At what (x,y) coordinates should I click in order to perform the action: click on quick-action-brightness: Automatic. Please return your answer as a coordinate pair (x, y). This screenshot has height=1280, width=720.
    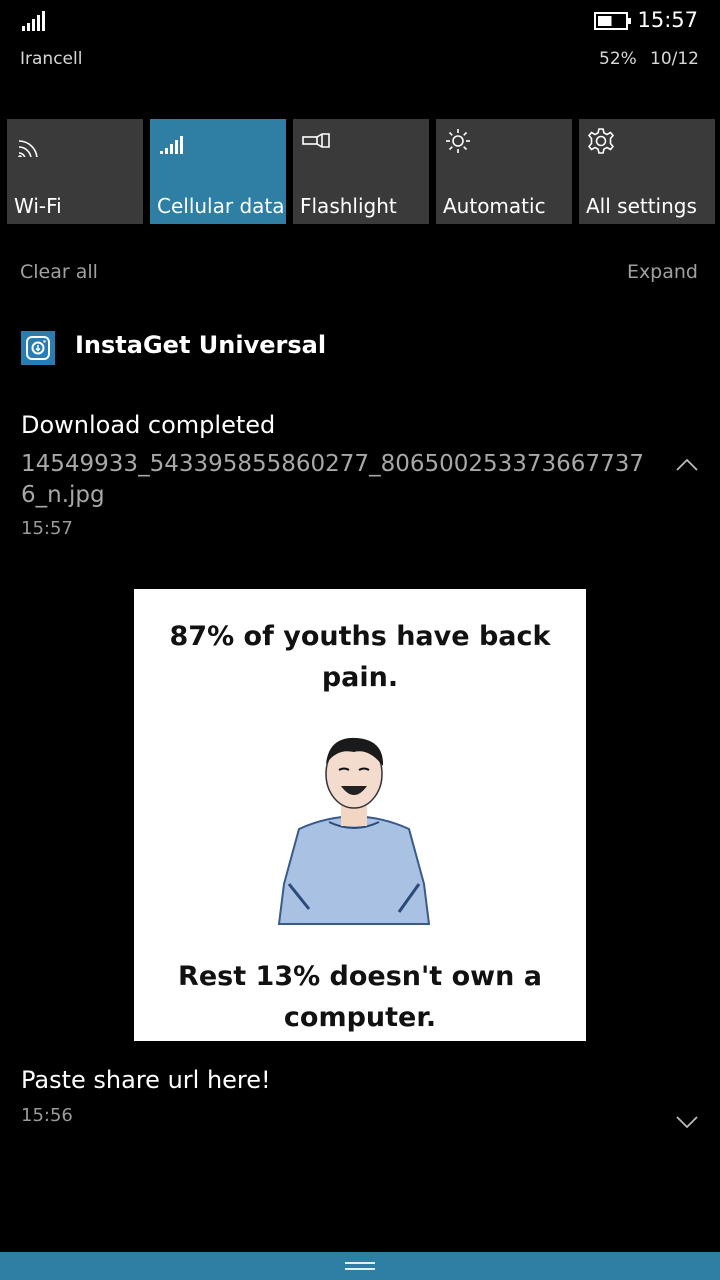
    Looking at the image, I should click on (504, 171).